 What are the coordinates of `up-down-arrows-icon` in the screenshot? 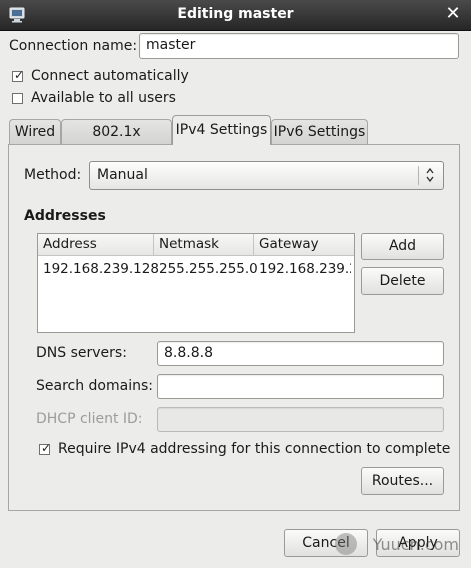 It's located at (430, 175).